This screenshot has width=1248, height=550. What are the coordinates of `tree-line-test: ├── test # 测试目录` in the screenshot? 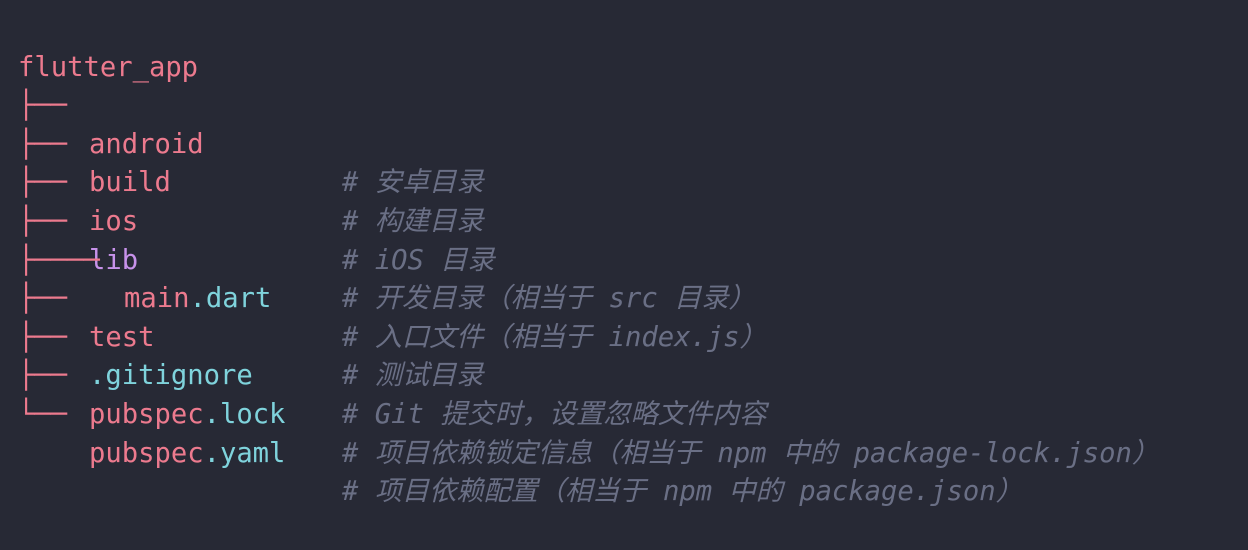 It's located at (242, 316).